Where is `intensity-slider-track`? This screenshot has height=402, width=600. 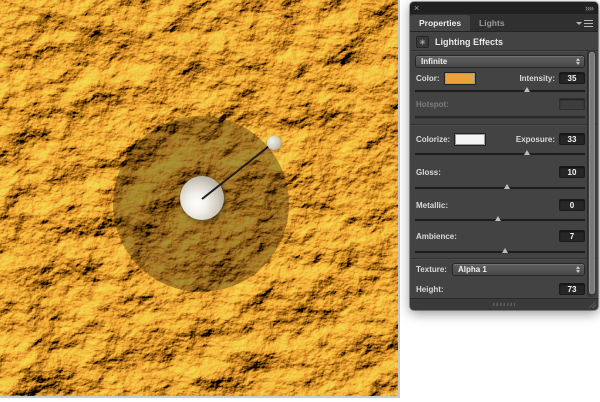 intensity-slider-track is located at coordinates (500, 91).